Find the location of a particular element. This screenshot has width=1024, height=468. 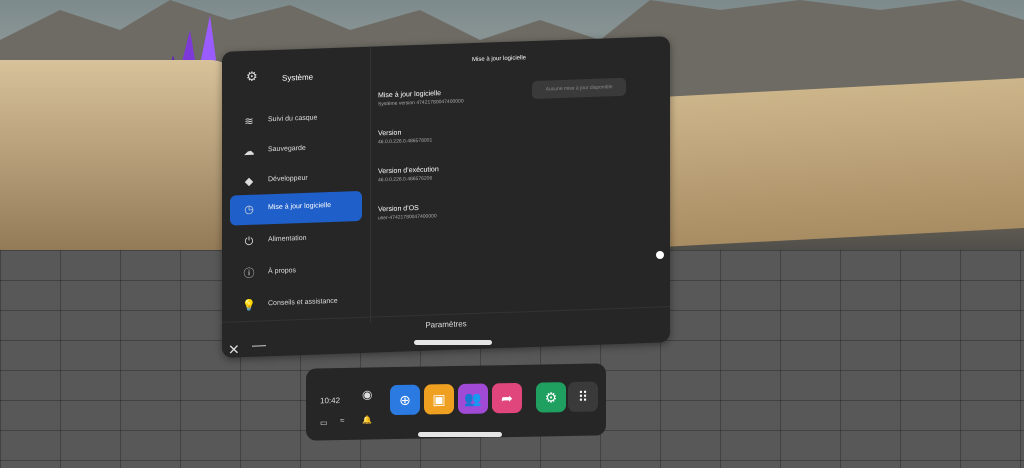

panel-resize-dot is located at coordinates (660, 255).